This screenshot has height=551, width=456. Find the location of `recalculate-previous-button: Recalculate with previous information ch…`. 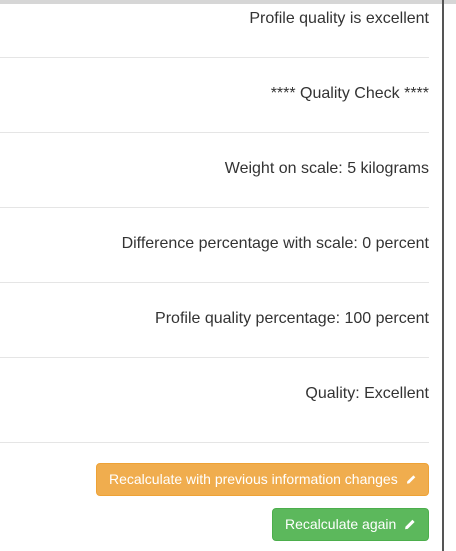

recalculate-previous-button: Recalculate with previous information ch… is located at coordinates (262, 479).